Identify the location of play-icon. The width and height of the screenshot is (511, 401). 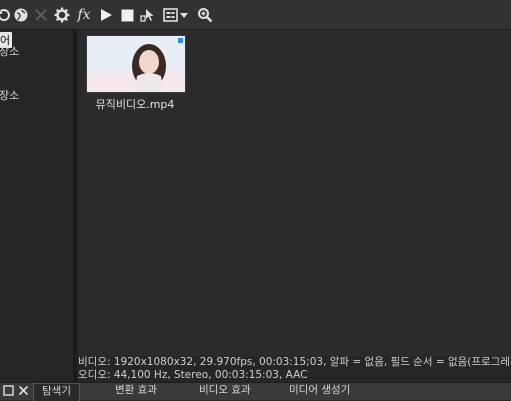
(106, 15).